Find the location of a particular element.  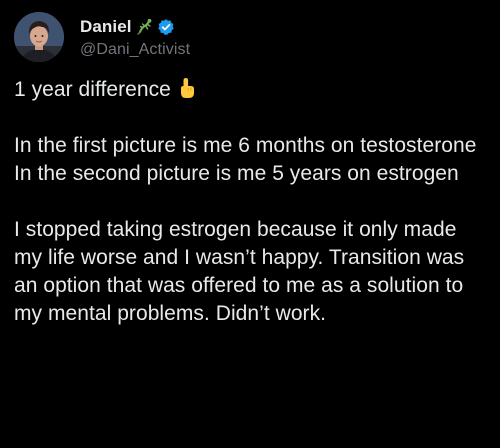

display-name: Daniel is located at coordinates (106, 27).